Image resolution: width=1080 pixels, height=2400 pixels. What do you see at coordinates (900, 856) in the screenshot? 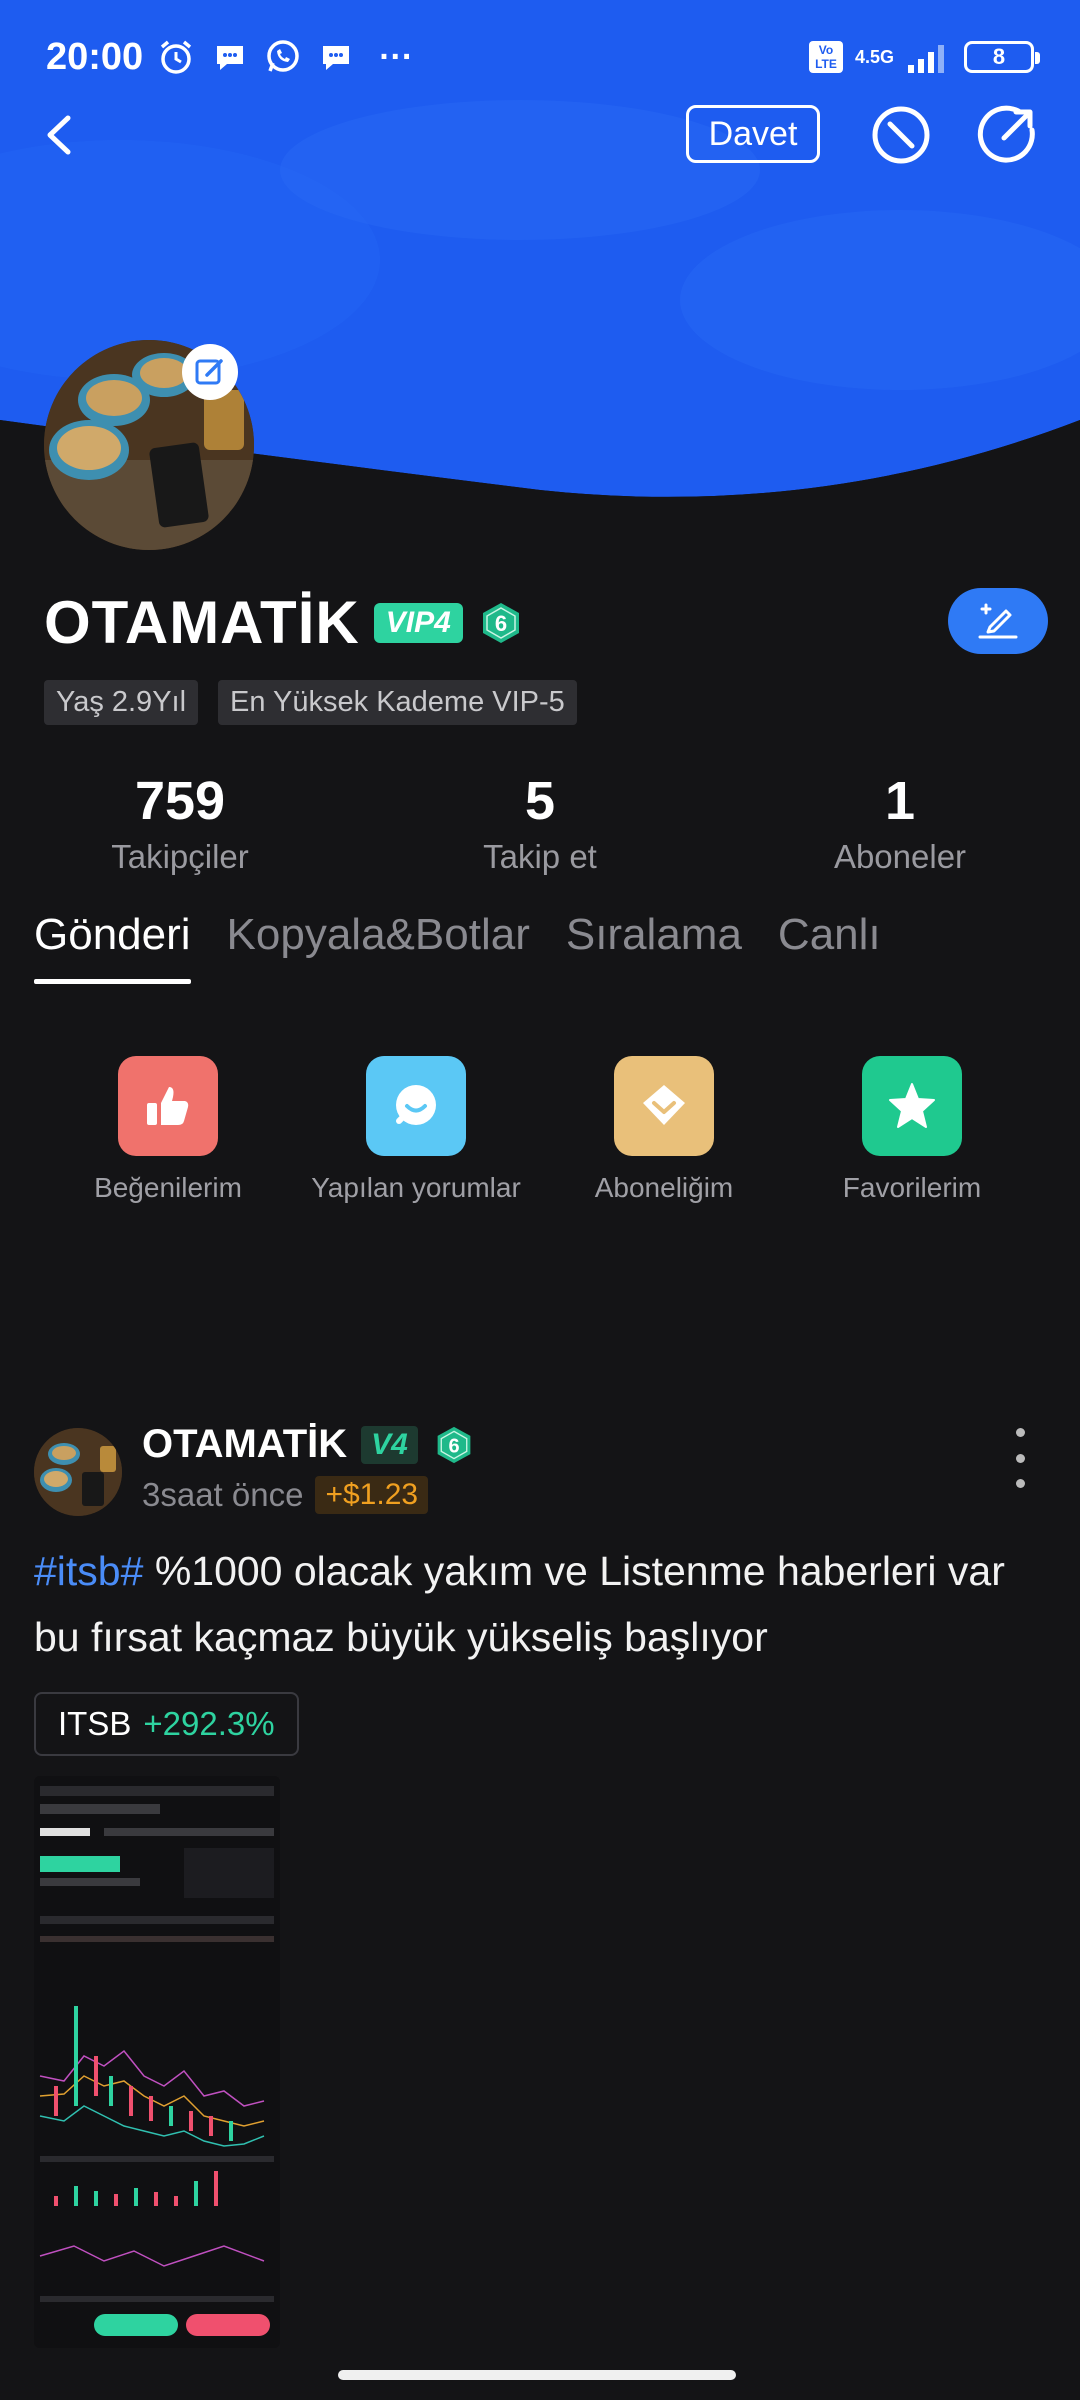
I see `subscribers-label: Aboneler` at bounding box center [900, 856].